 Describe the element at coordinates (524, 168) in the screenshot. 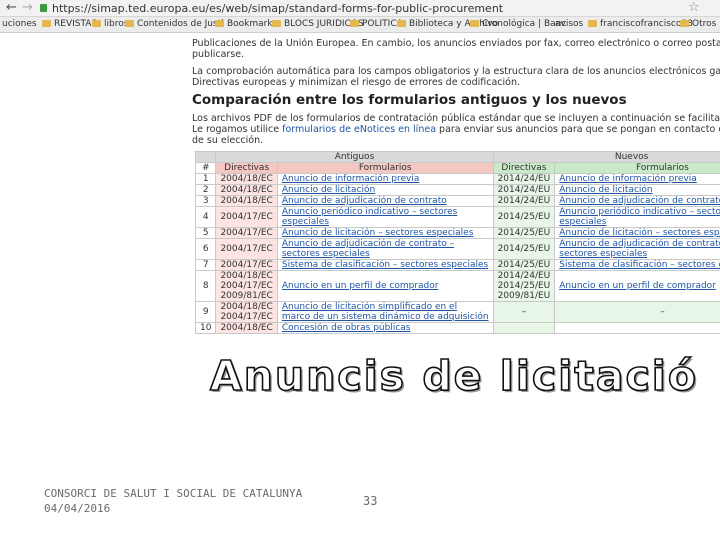

I see `header-directivas-new: Directivas` at that location.